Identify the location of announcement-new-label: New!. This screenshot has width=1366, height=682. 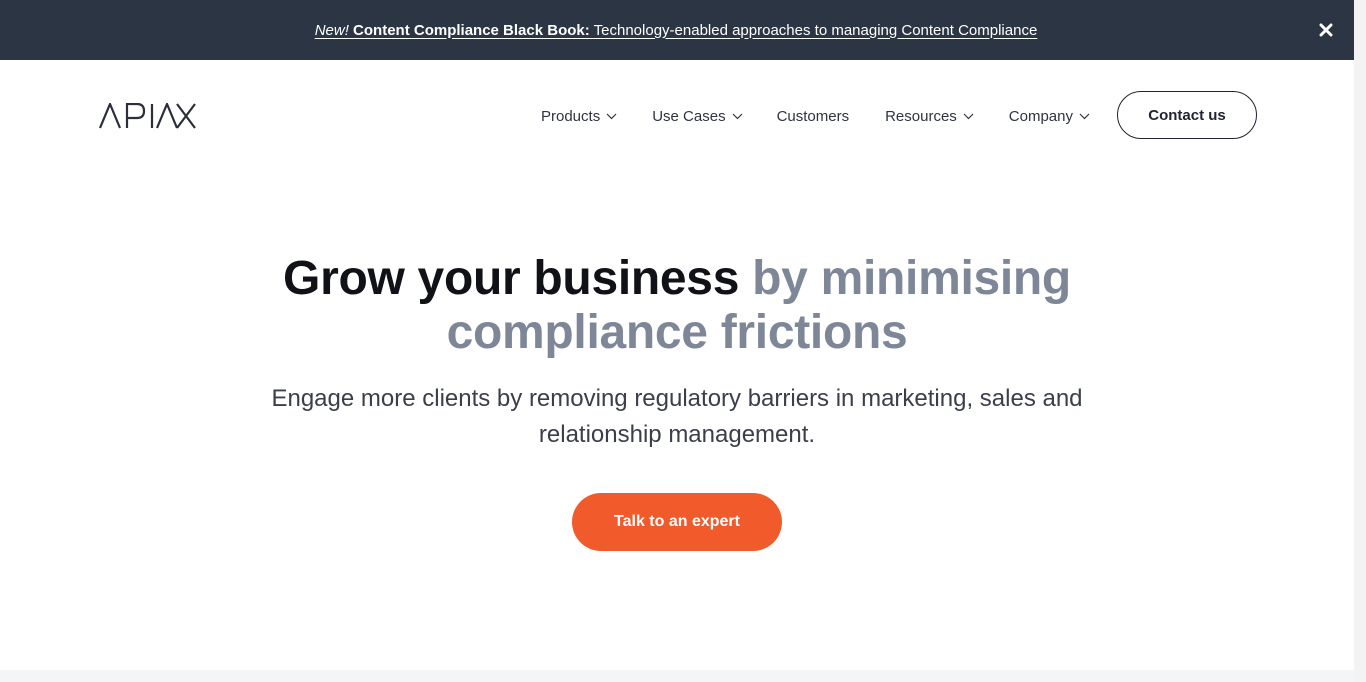
(331, 30).